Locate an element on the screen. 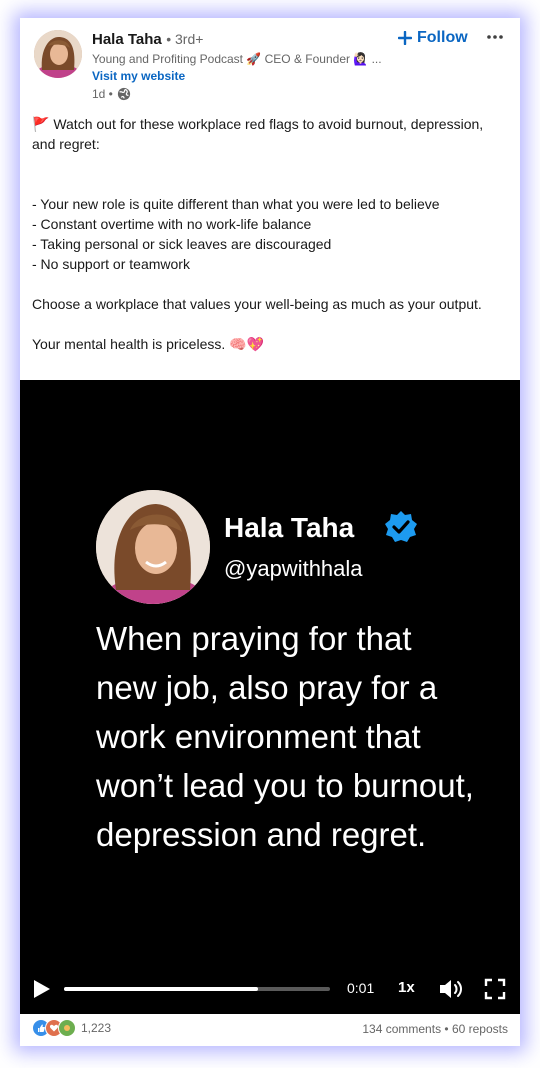  video-controls: 0:01 1x is located at coordinates (270, 990).